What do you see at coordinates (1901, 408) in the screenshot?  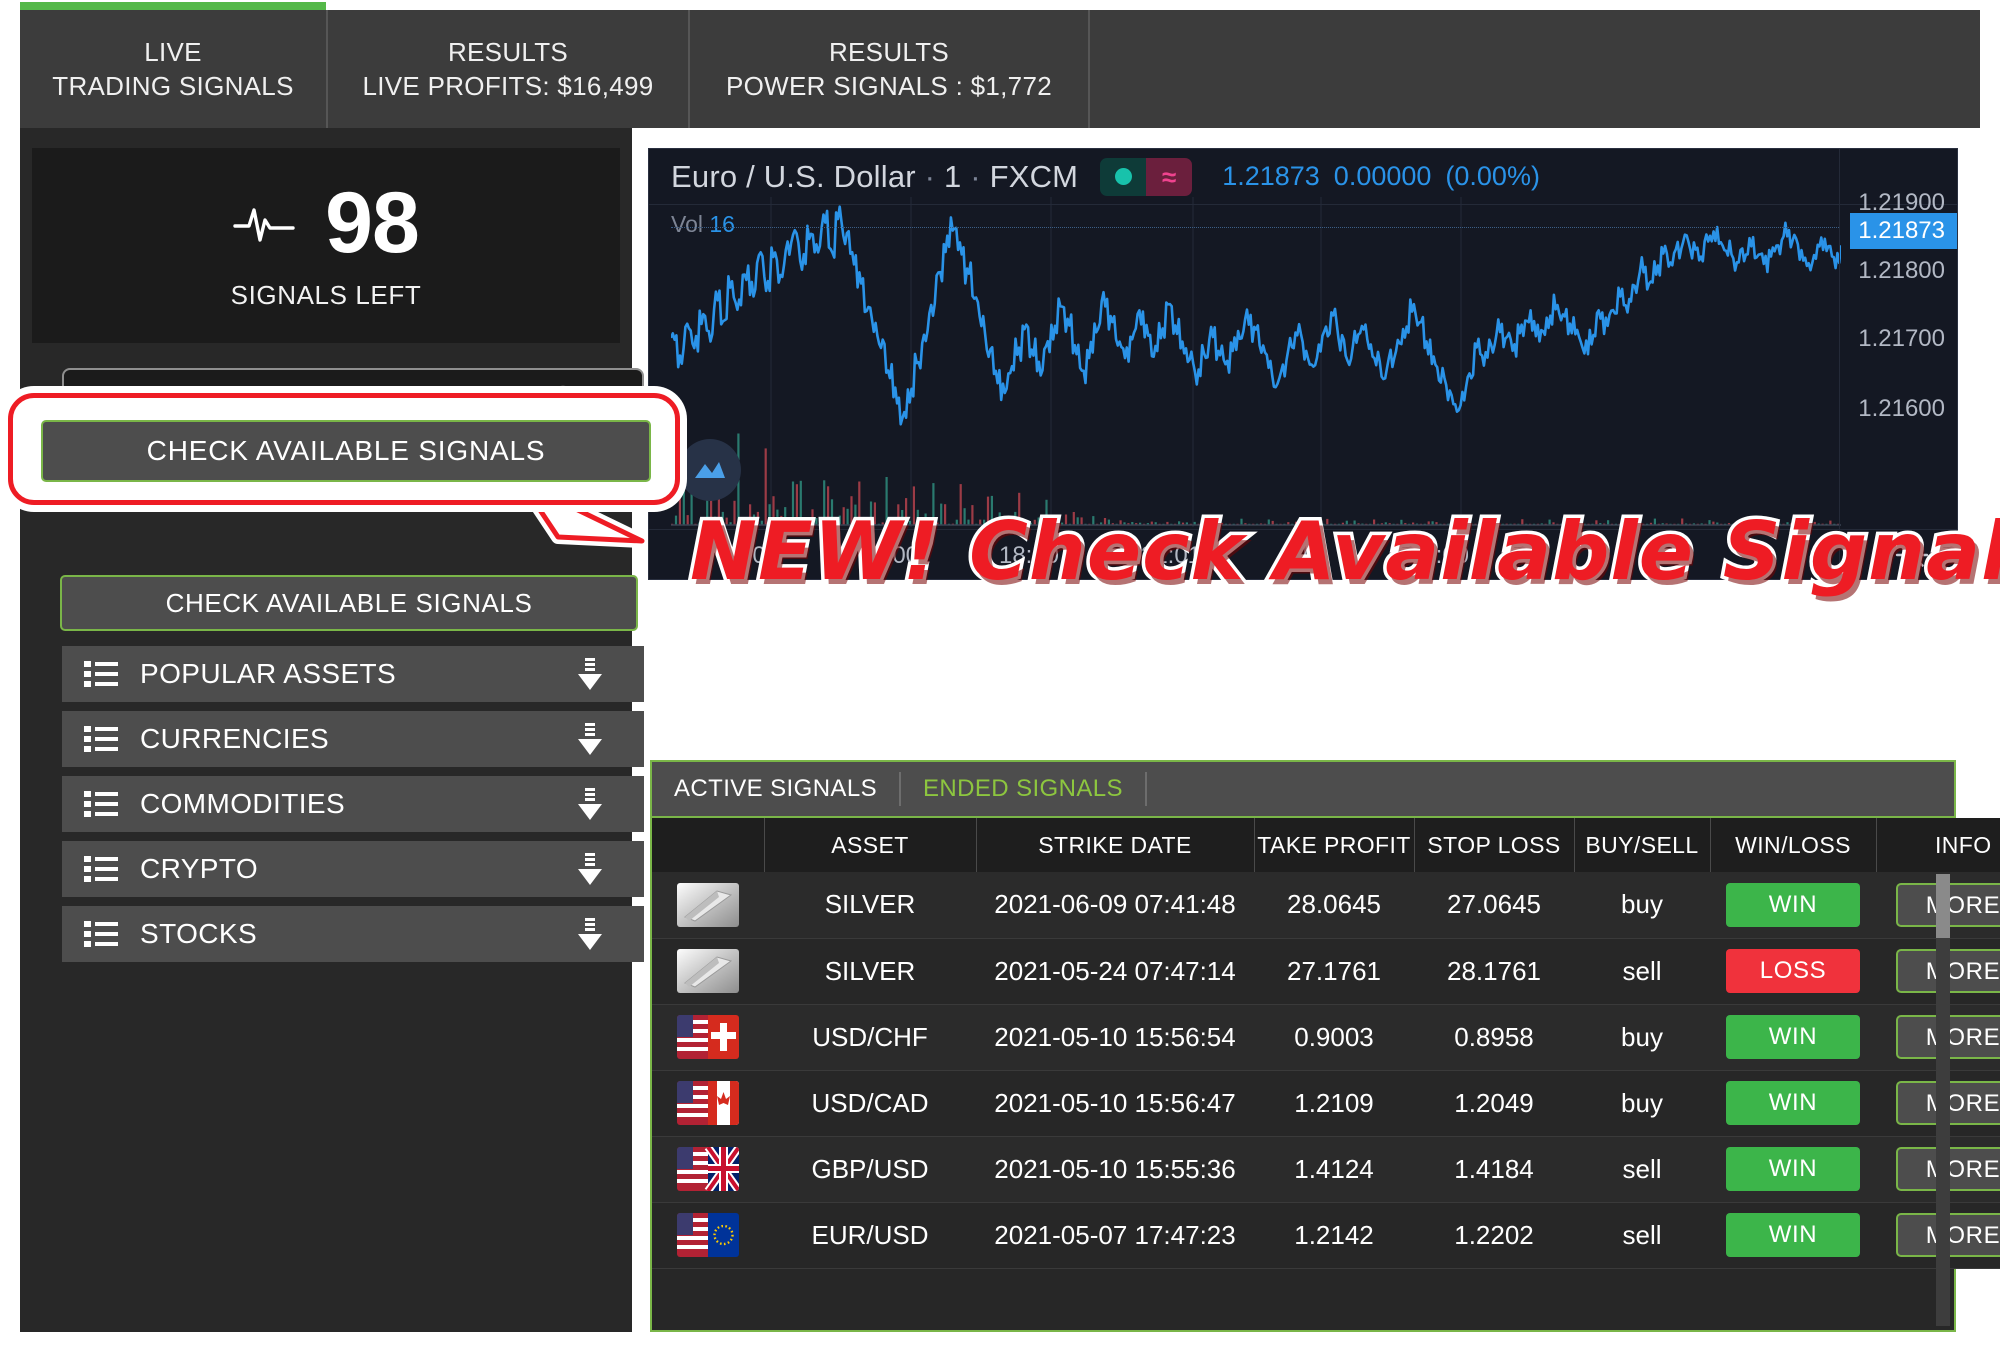 I see `price-tick: 1.21600` at bounding box center [1901, 408].